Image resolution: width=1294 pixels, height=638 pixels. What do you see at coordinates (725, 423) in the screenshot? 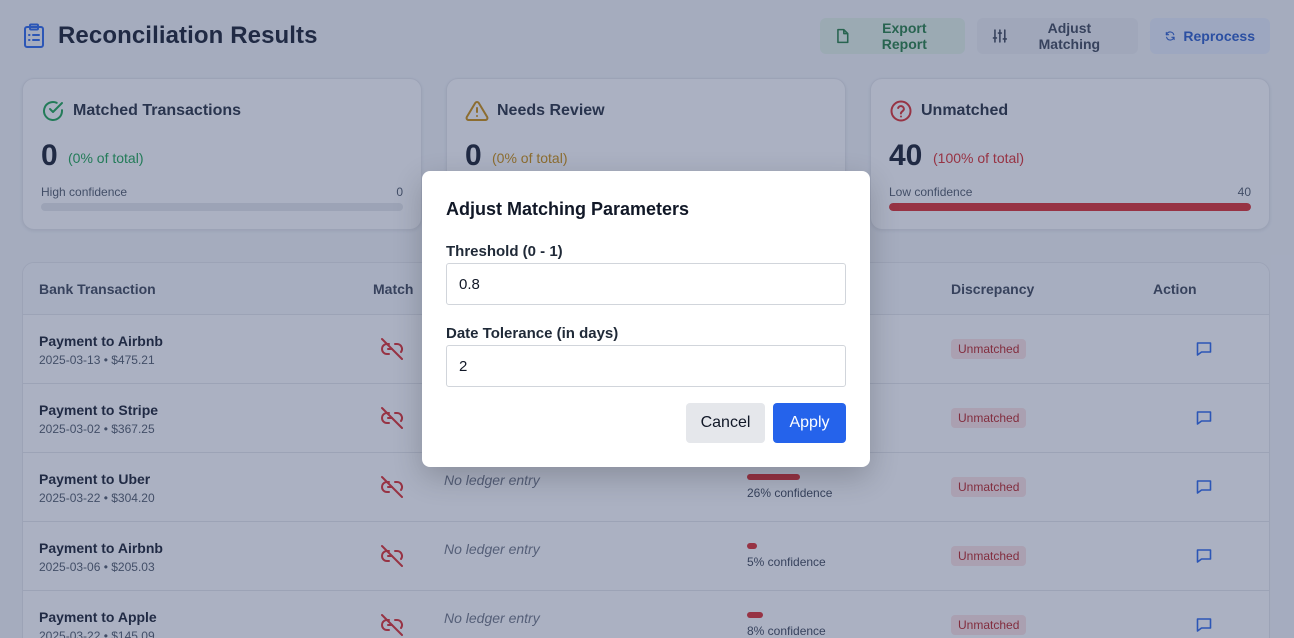
I see `cancel-button: Cancel` at bounding box center [725, 423].